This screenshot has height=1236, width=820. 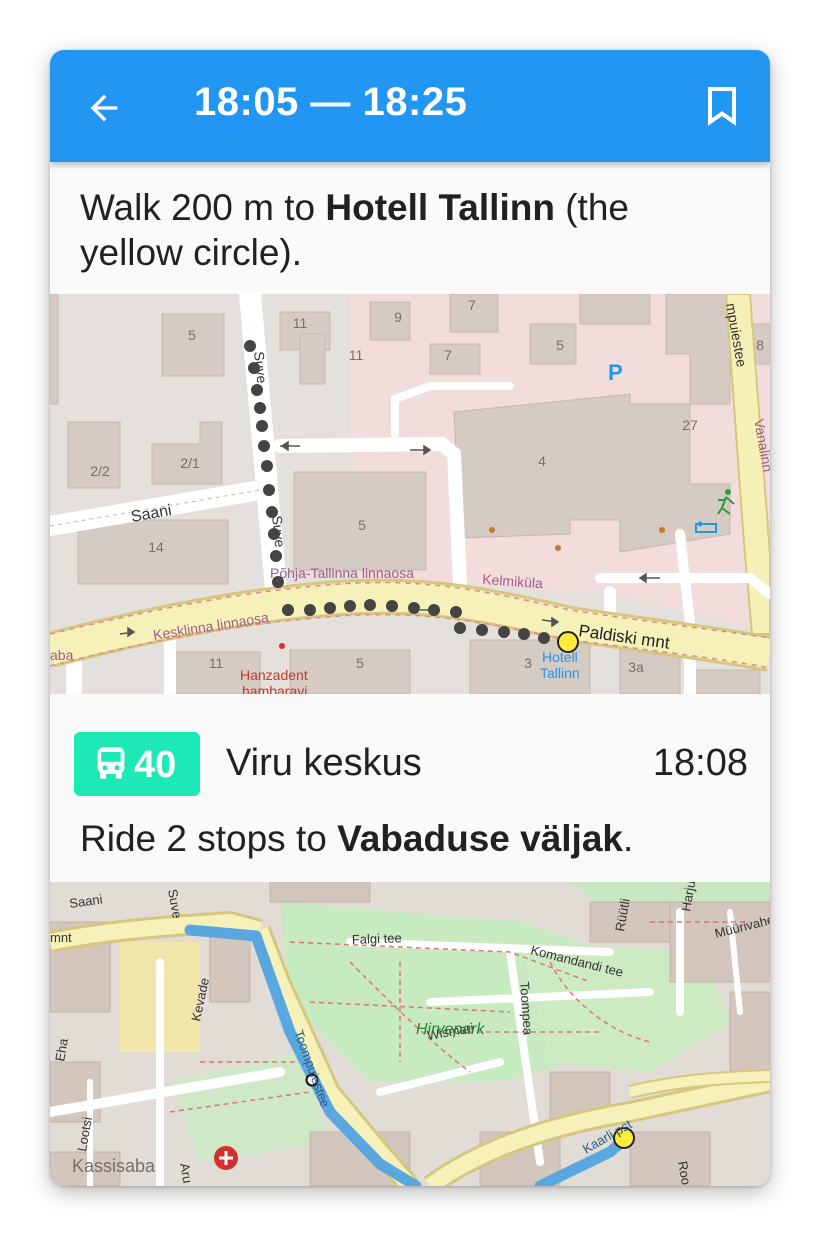 What do you see at coordinates (636, 667) in the screenshot?
I see `house-number: 3a` at bounding box center [636, 667].